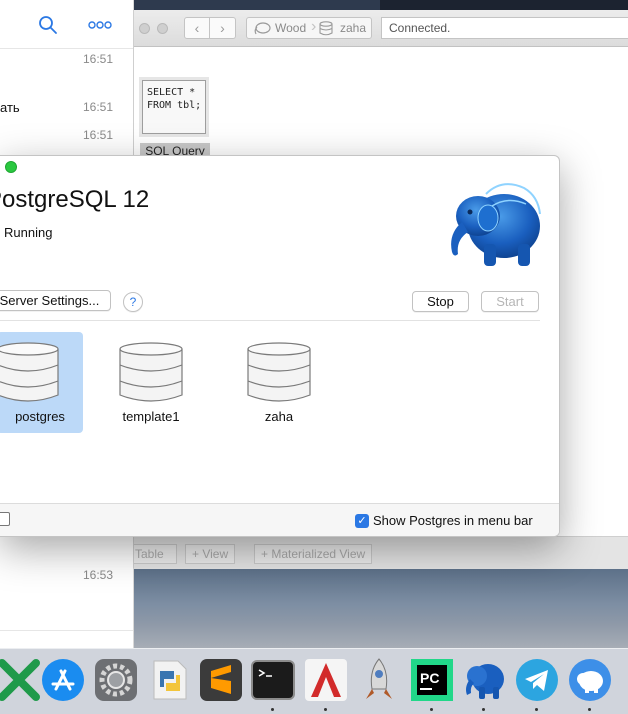 The image size is (628, 714). I want to click on autocad-icon, so click(326, 680).